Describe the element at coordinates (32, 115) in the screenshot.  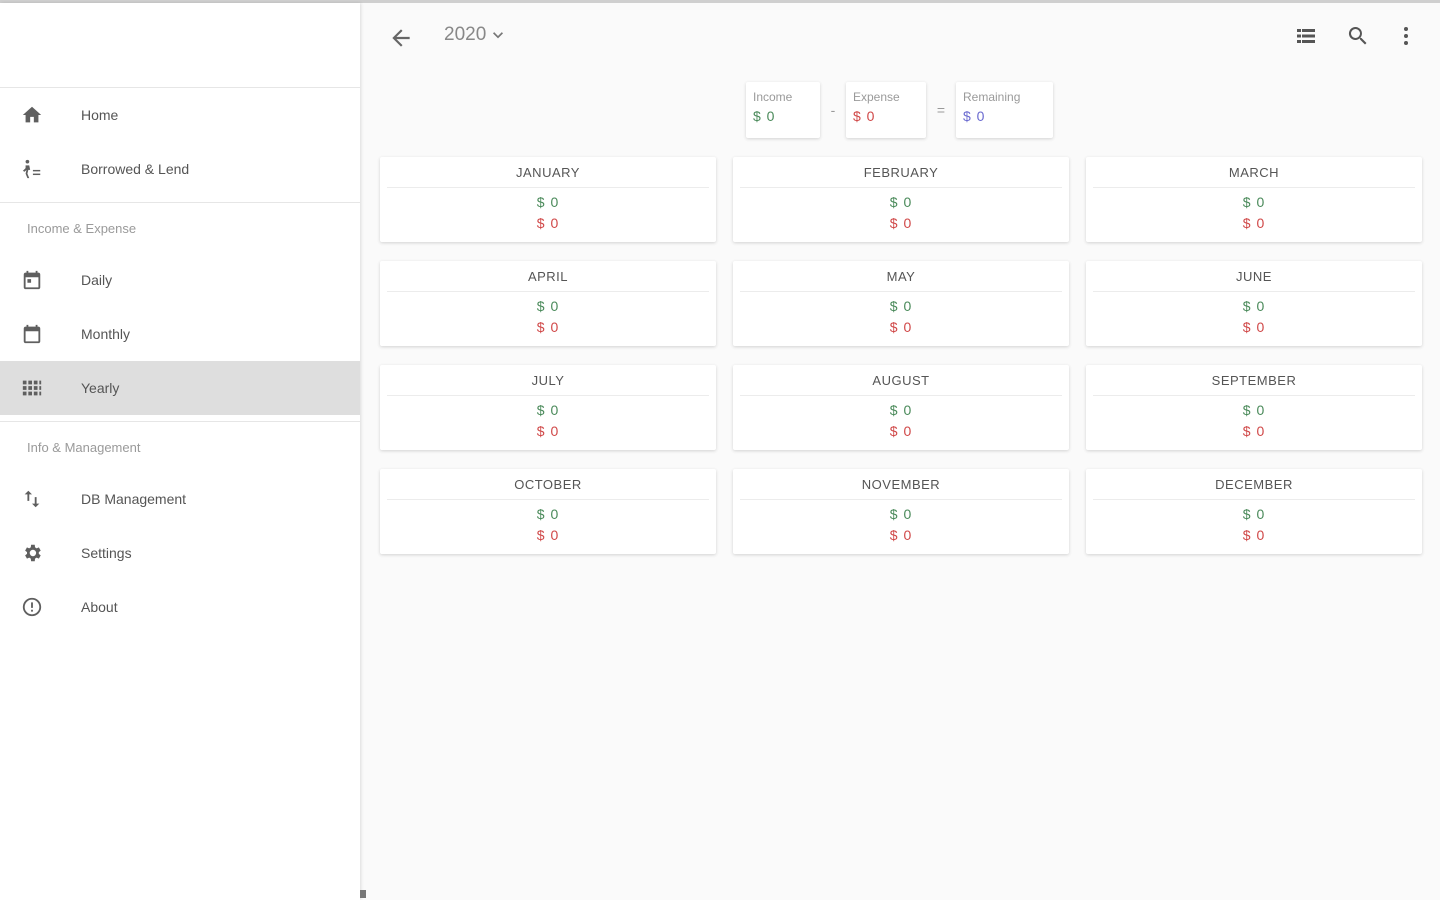
I see `home-icon` at that location.